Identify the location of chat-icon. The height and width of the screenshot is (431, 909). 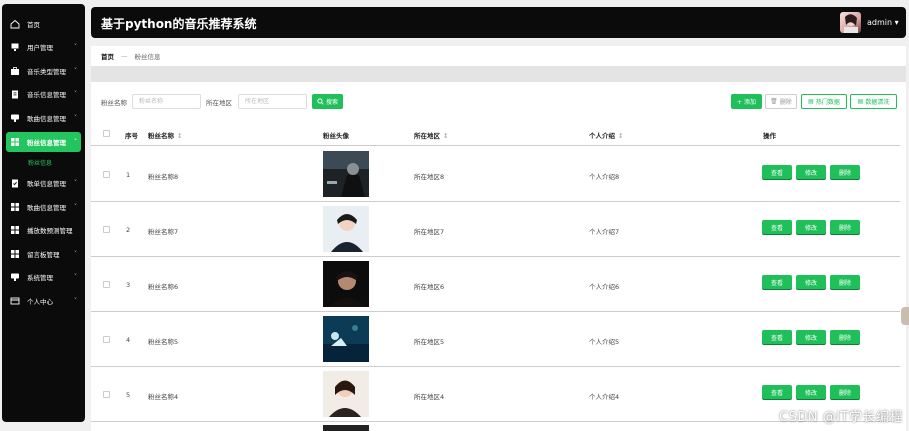
(15, 277).